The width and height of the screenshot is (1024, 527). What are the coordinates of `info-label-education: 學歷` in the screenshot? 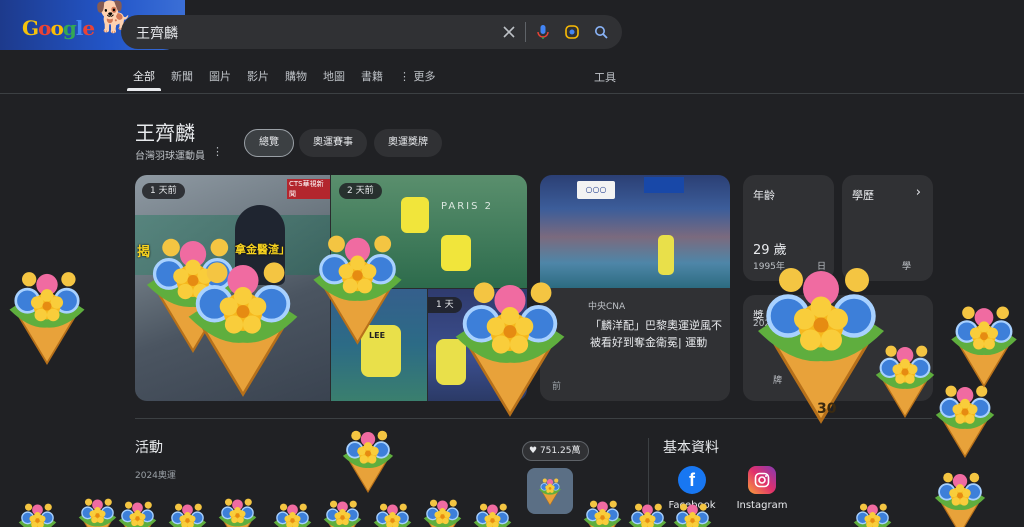 It's located at (863, 195).